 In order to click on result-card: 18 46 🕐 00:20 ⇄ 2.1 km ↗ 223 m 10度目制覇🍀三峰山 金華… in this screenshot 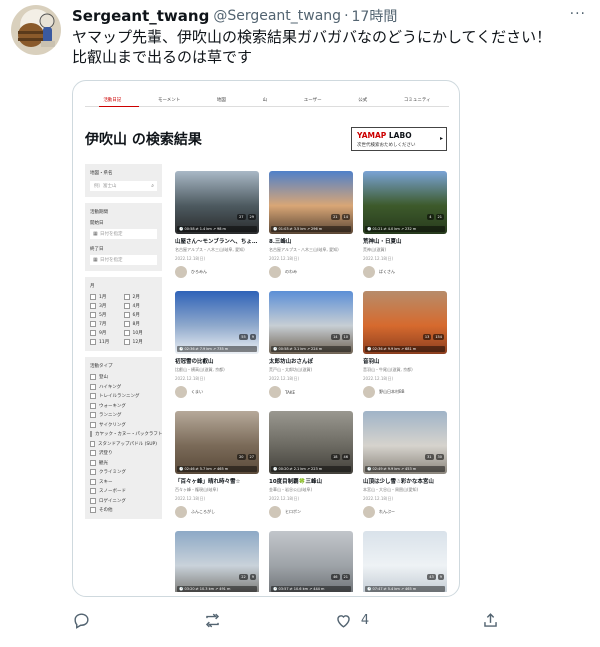, I will do `click(311, 464)`.